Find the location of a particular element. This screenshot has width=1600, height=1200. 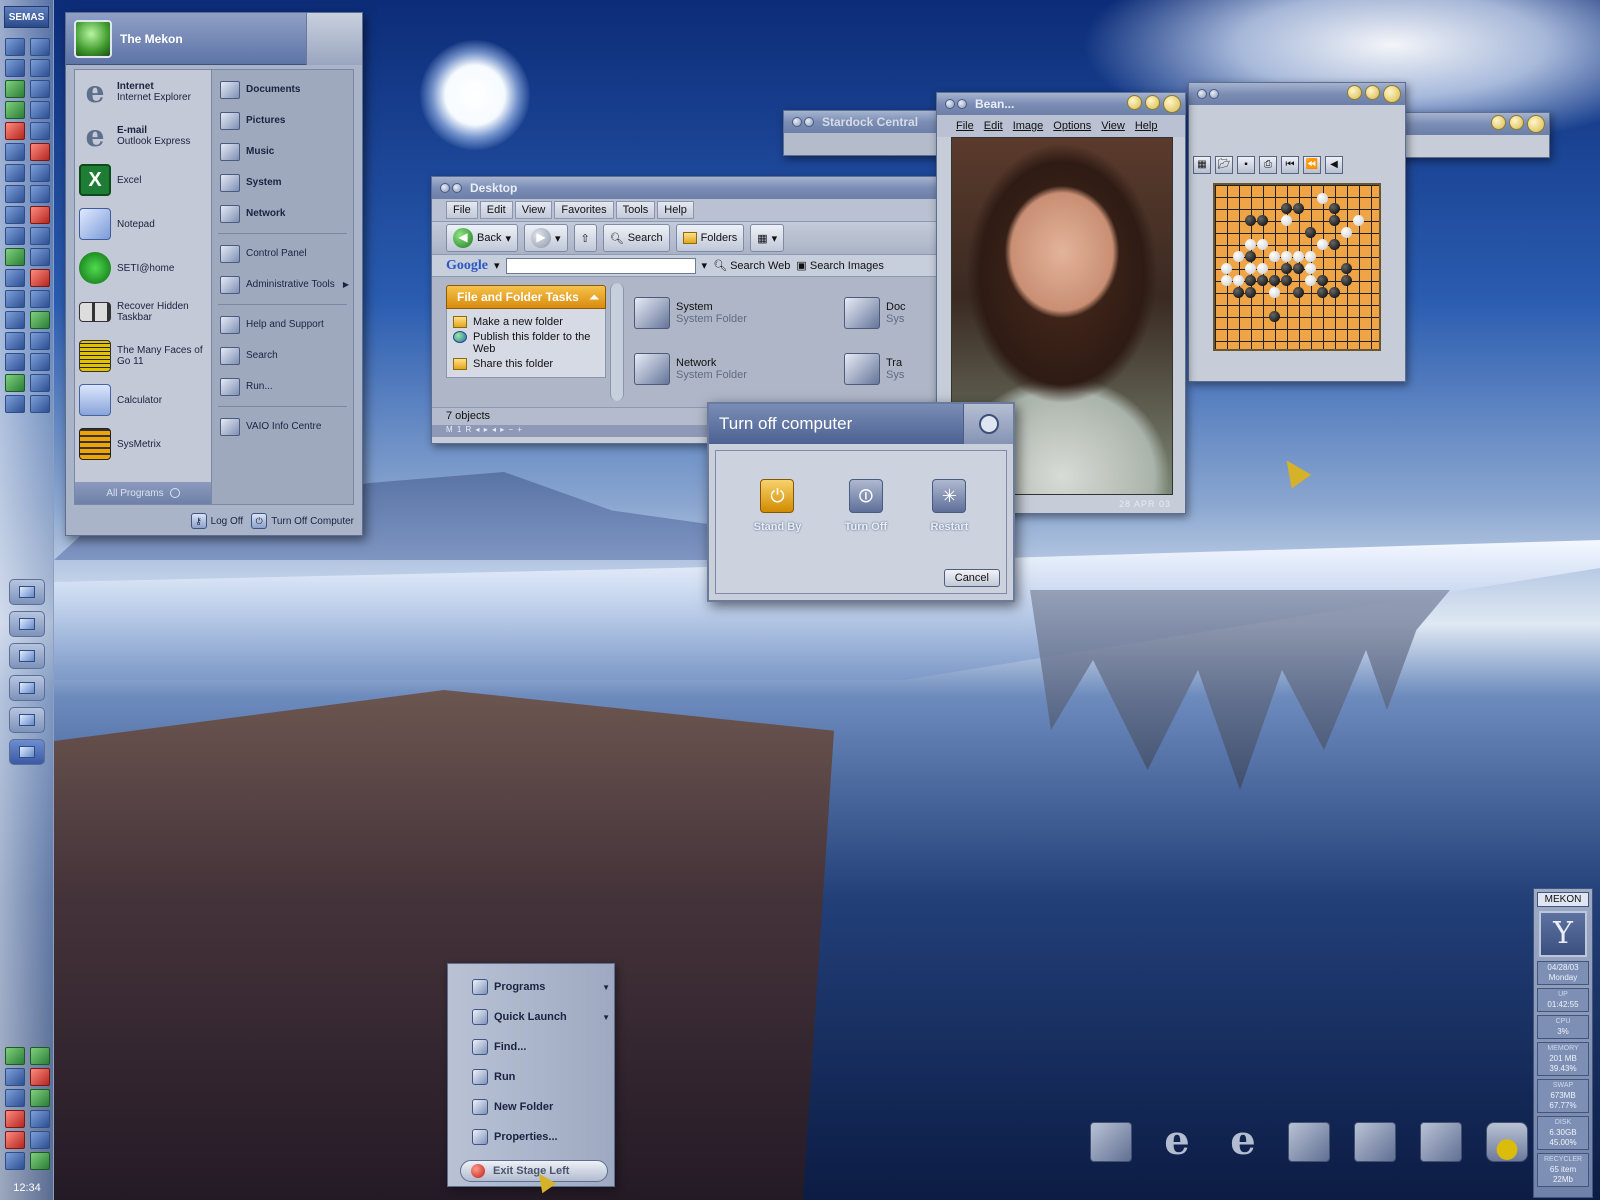

start-item-recover-taskbar: Recover Hidden Taskbar is located at coordinates (143, 312).